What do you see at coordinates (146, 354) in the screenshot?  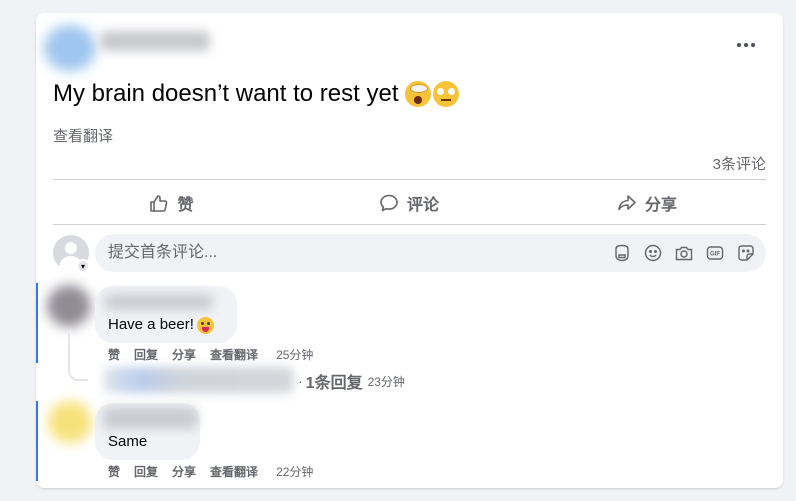 I see `comment-reply-button: 回复` at bounding box center [146, 354].